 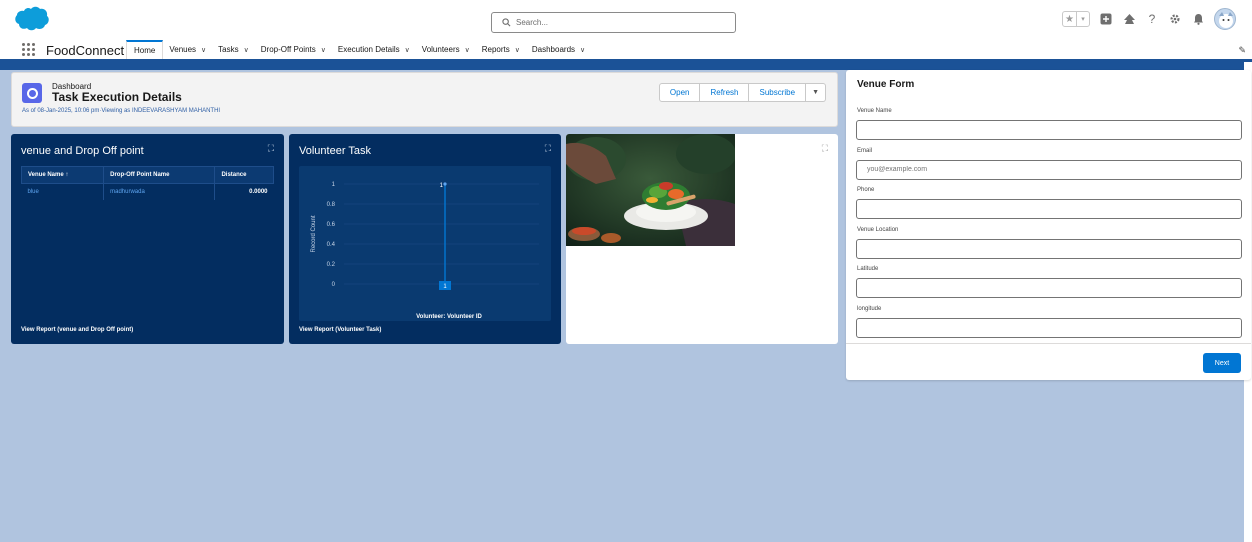 I want to click on form-title: Venue Form, so click(x=886, y=84).